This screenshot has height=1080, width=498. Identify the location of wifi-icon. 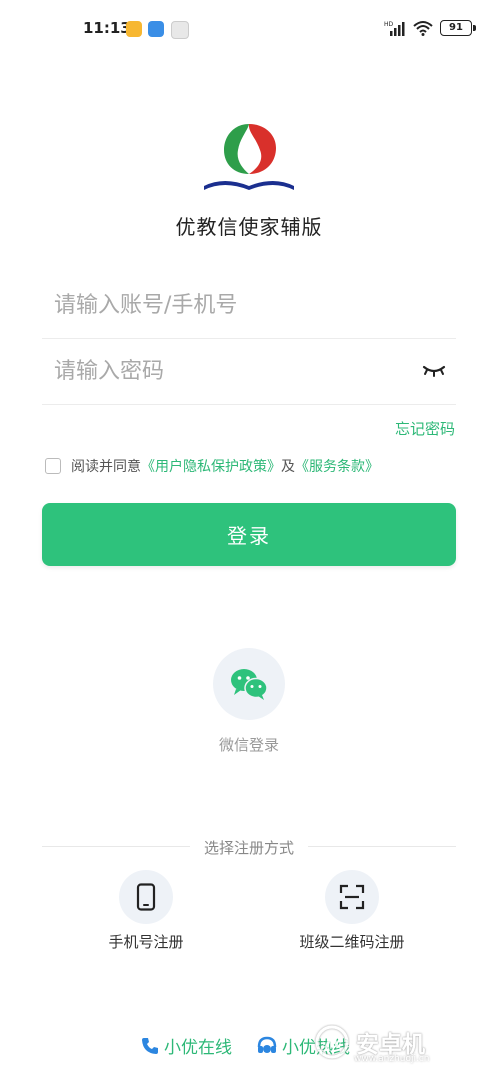
(423, 28).